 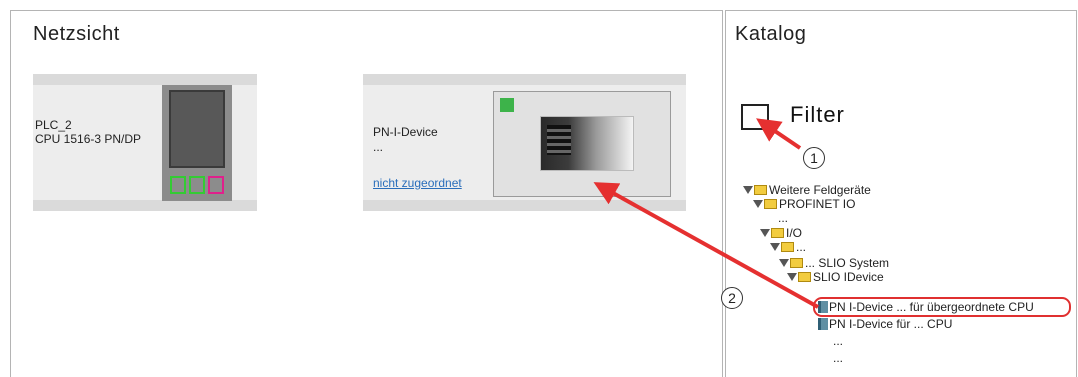 I want to click on tree-item-slio-idevice: SLIO IDevice, so click(x=835, y=277).